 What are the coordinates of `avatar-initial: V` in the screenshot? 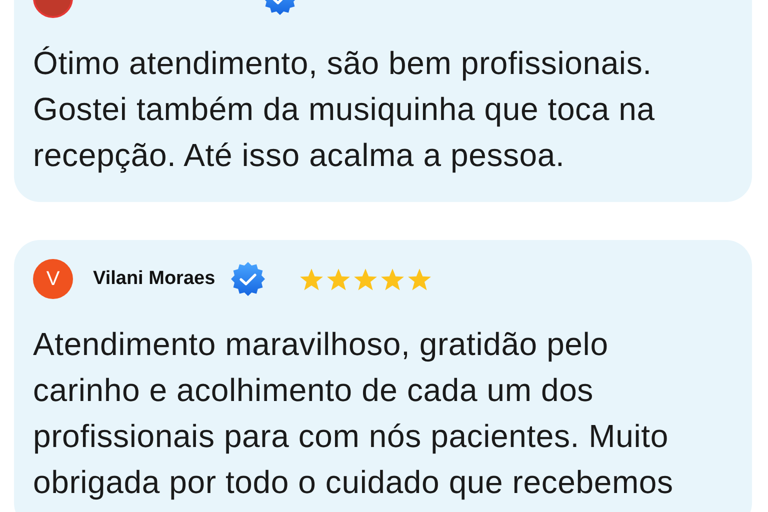 It's located at (53, 279).